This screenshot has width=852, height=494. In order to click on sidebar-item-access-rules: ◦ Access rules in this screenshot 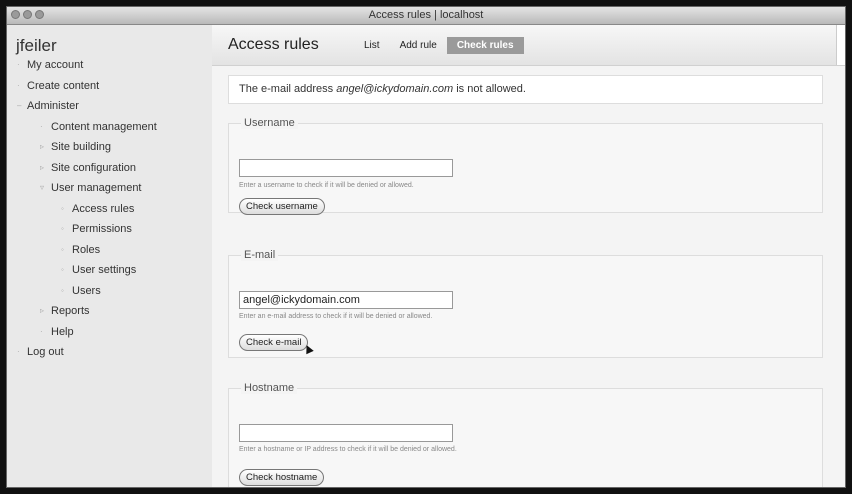, I will do `click(109, 209)`.